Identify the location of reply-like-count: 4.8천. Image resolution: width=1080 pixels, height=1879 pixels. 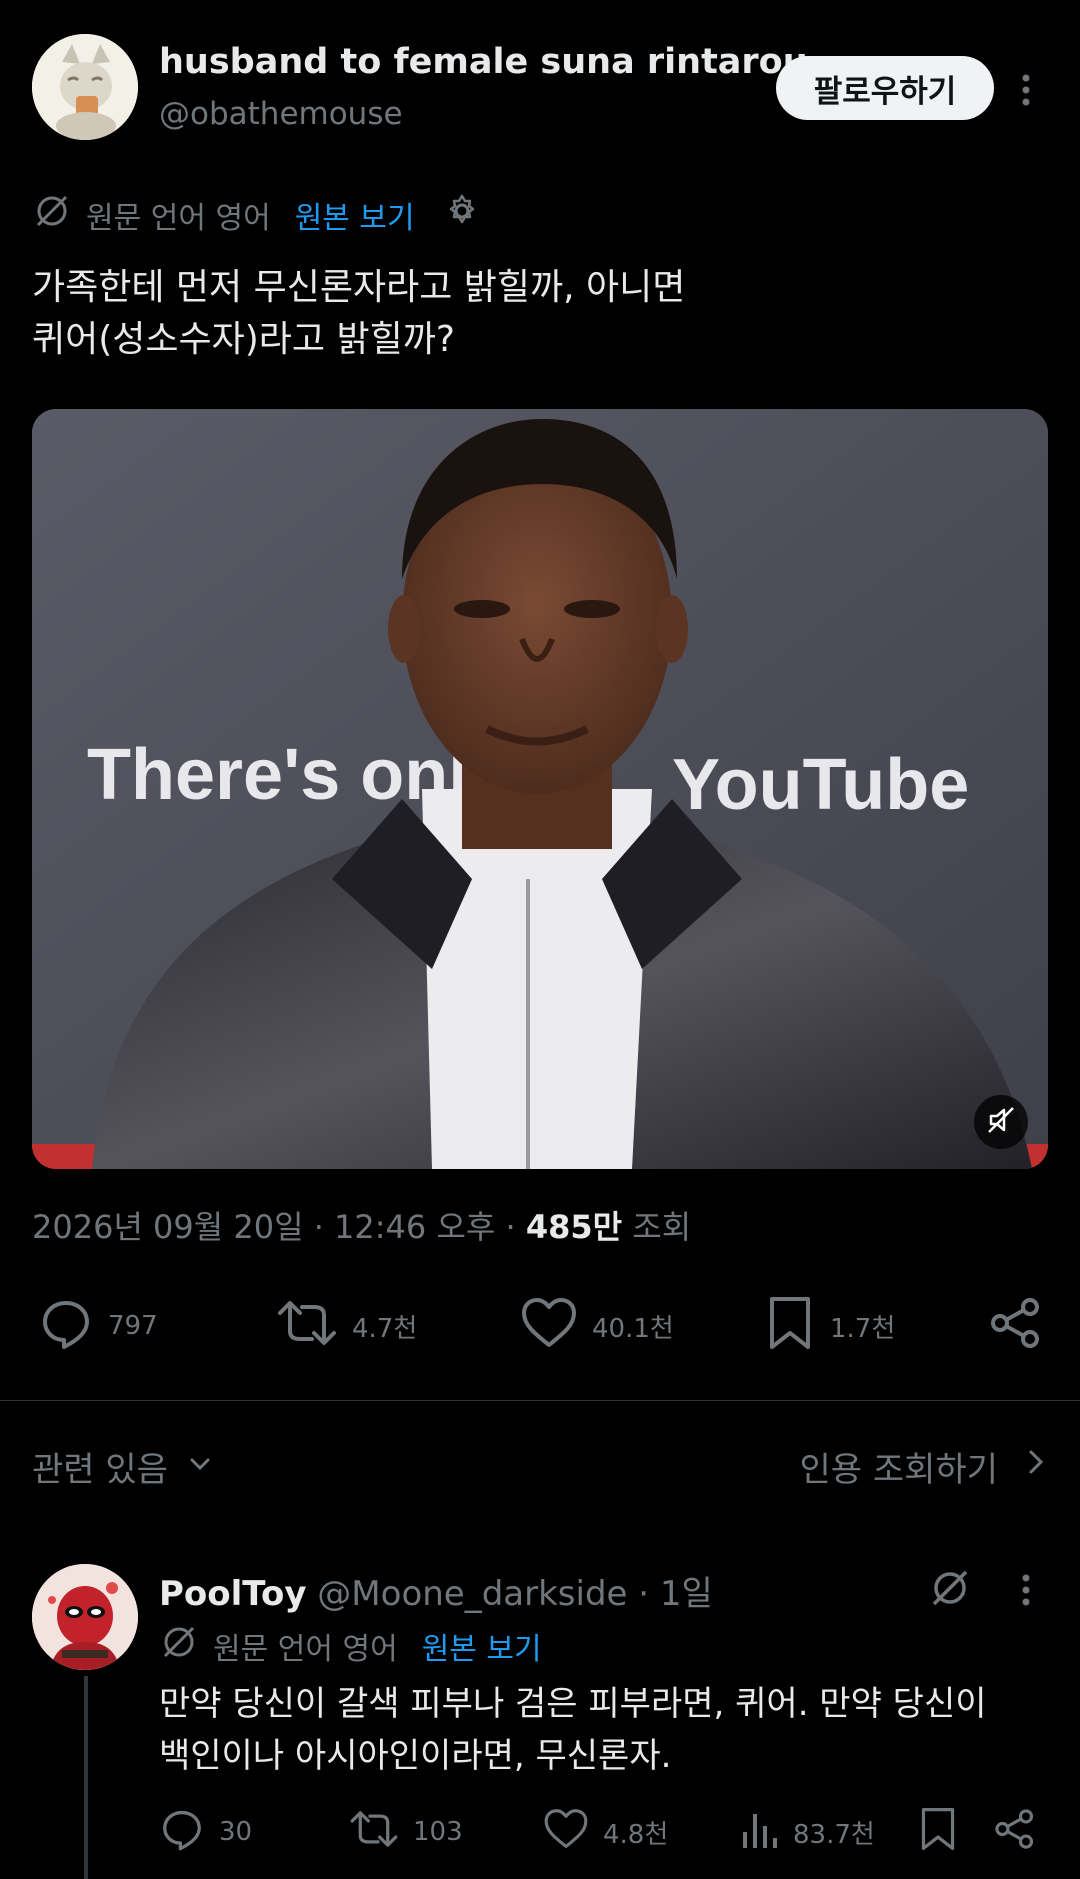
(636, 1834).